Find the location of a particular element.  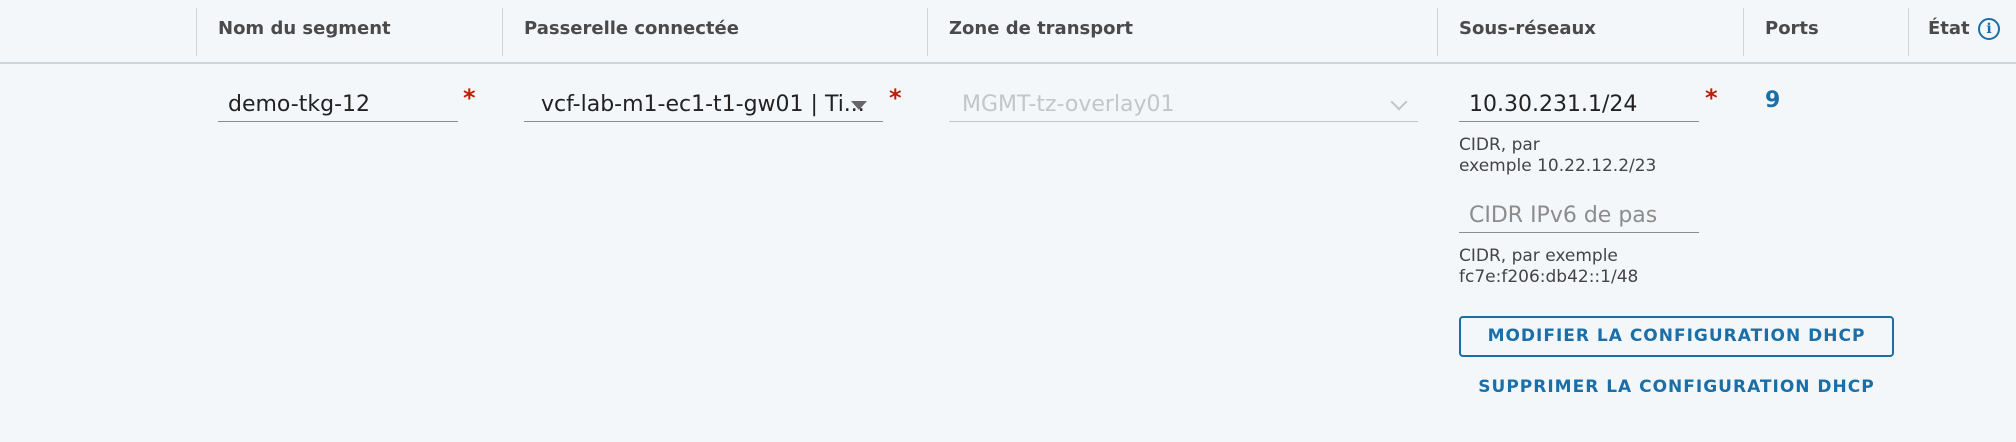

column-header-transport-zone: Zone de transport is located at coordinates (1041, 28).